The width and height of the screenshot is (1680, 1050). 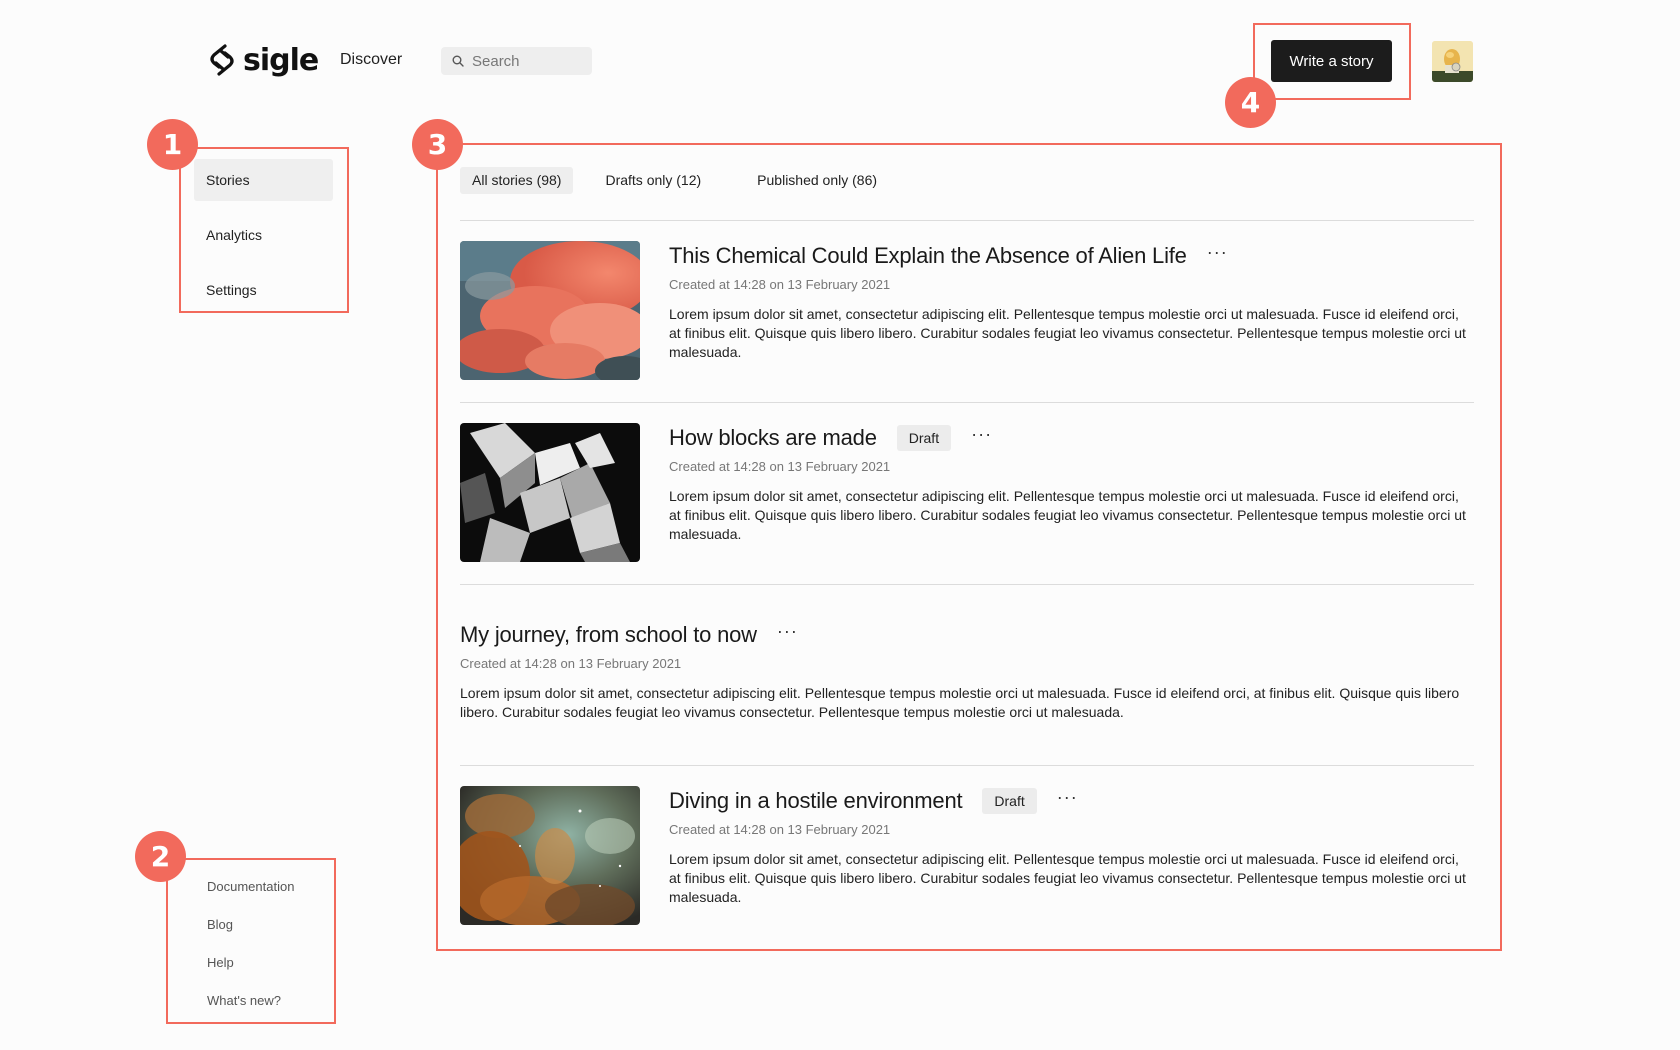 I want to click on sigle-logo-icon, so click(x=222, y=60).